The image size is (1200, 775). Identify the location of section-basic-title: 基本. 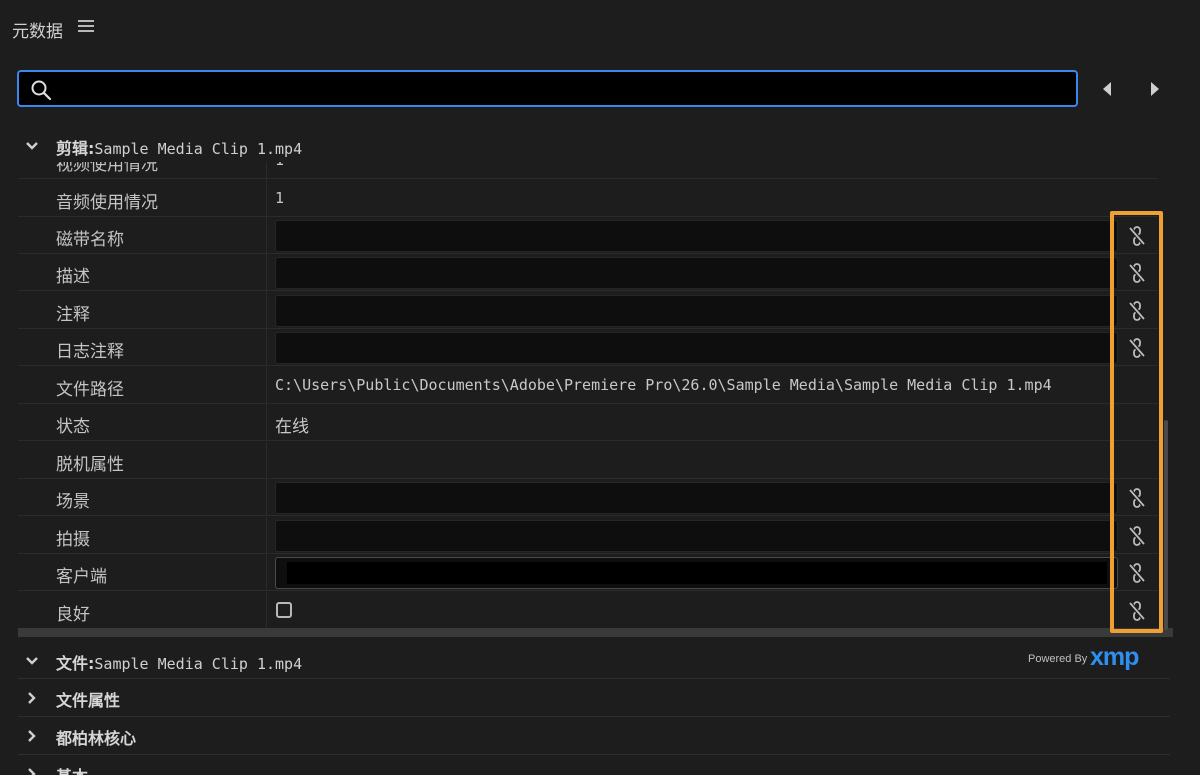
(72, 769).